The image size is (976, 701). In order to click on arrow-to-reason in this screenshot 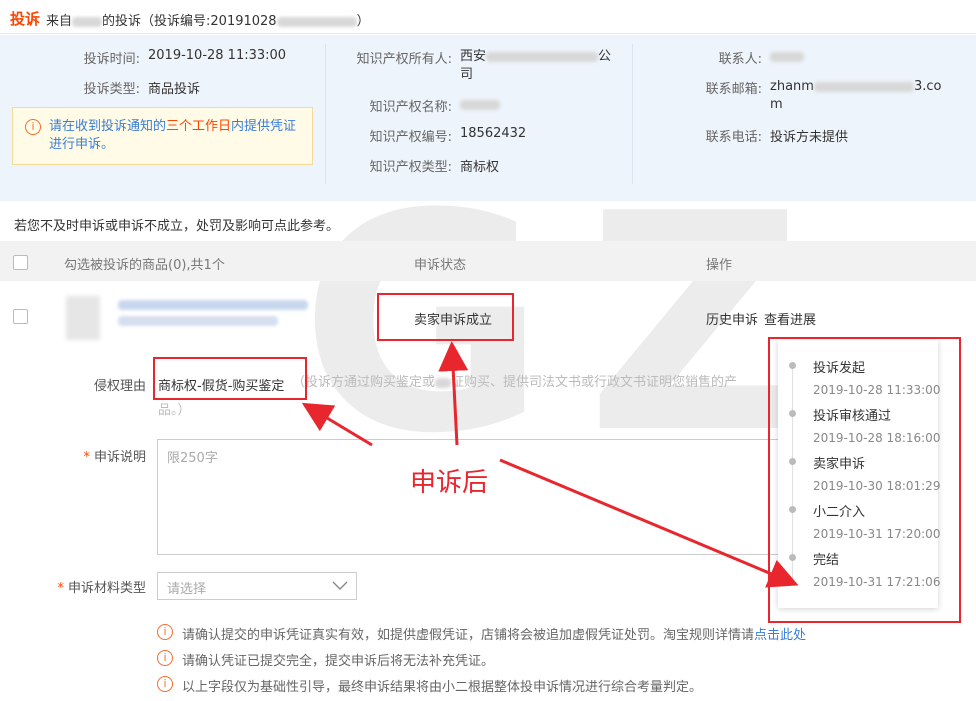, I will do `click(337, 424)`.